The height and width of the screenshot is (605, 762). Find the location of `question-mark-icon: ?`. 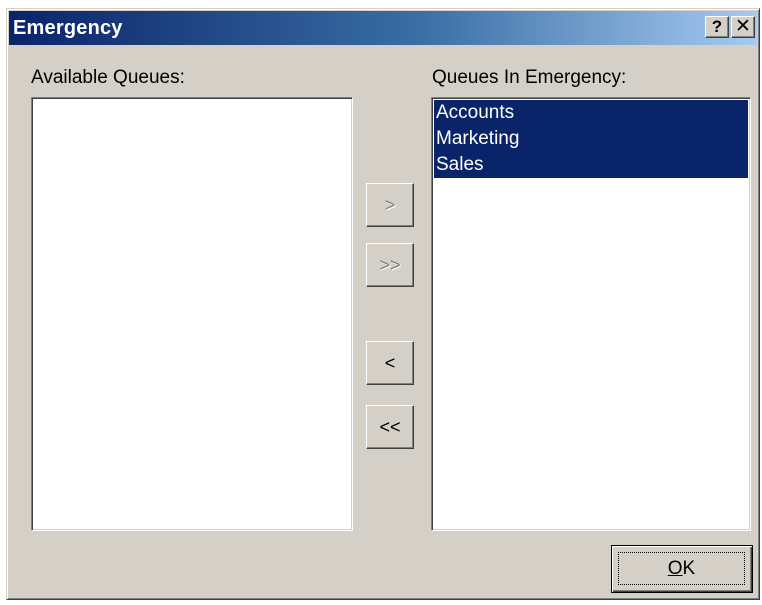

question-mark-icon: ? is located at coordinates (717, 26).